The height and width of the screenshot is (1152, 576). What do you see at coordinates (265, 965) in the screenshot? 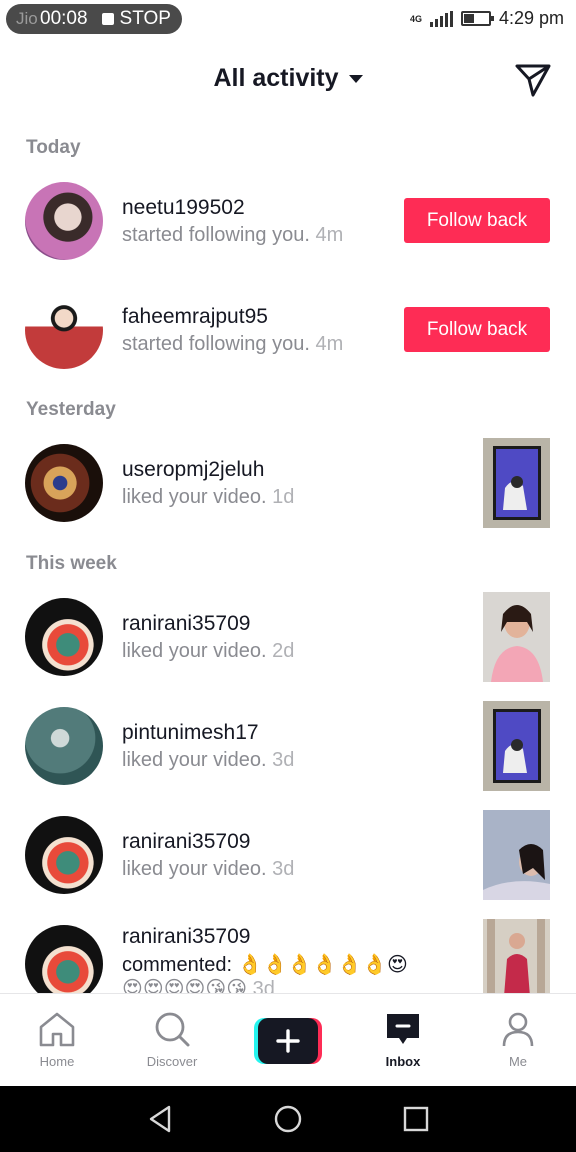
I see `comment-text: commented: 👌👌👌👌👌👌😍` at bounding box center [265, 965].